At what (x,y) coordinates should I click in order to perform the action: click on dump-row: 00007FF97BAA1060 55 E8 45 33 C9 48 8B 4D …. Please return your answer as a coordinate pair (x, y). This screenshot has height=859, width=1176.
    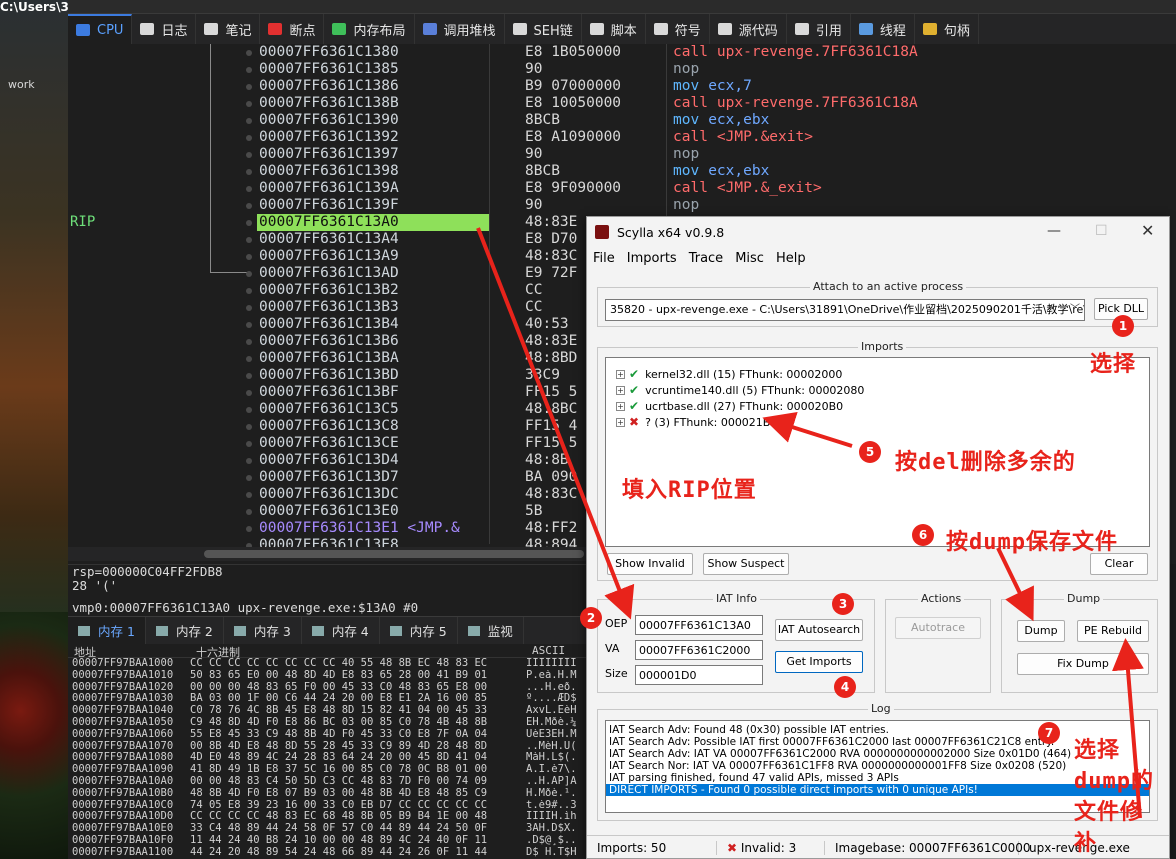
    Looking at the image, I should click on (328, 735).